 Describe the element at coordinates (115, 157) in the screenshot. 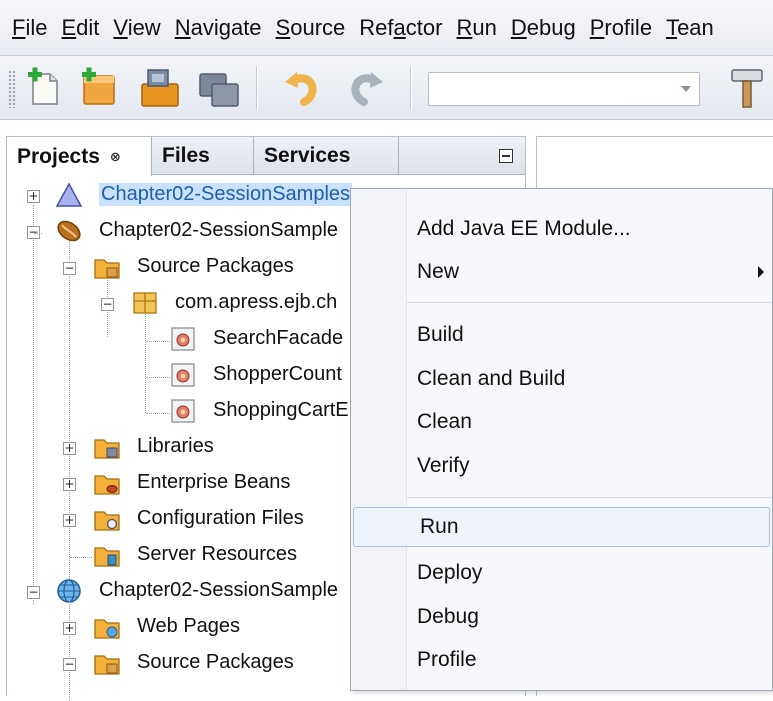

I see `close-icon: ⊗` at that location.